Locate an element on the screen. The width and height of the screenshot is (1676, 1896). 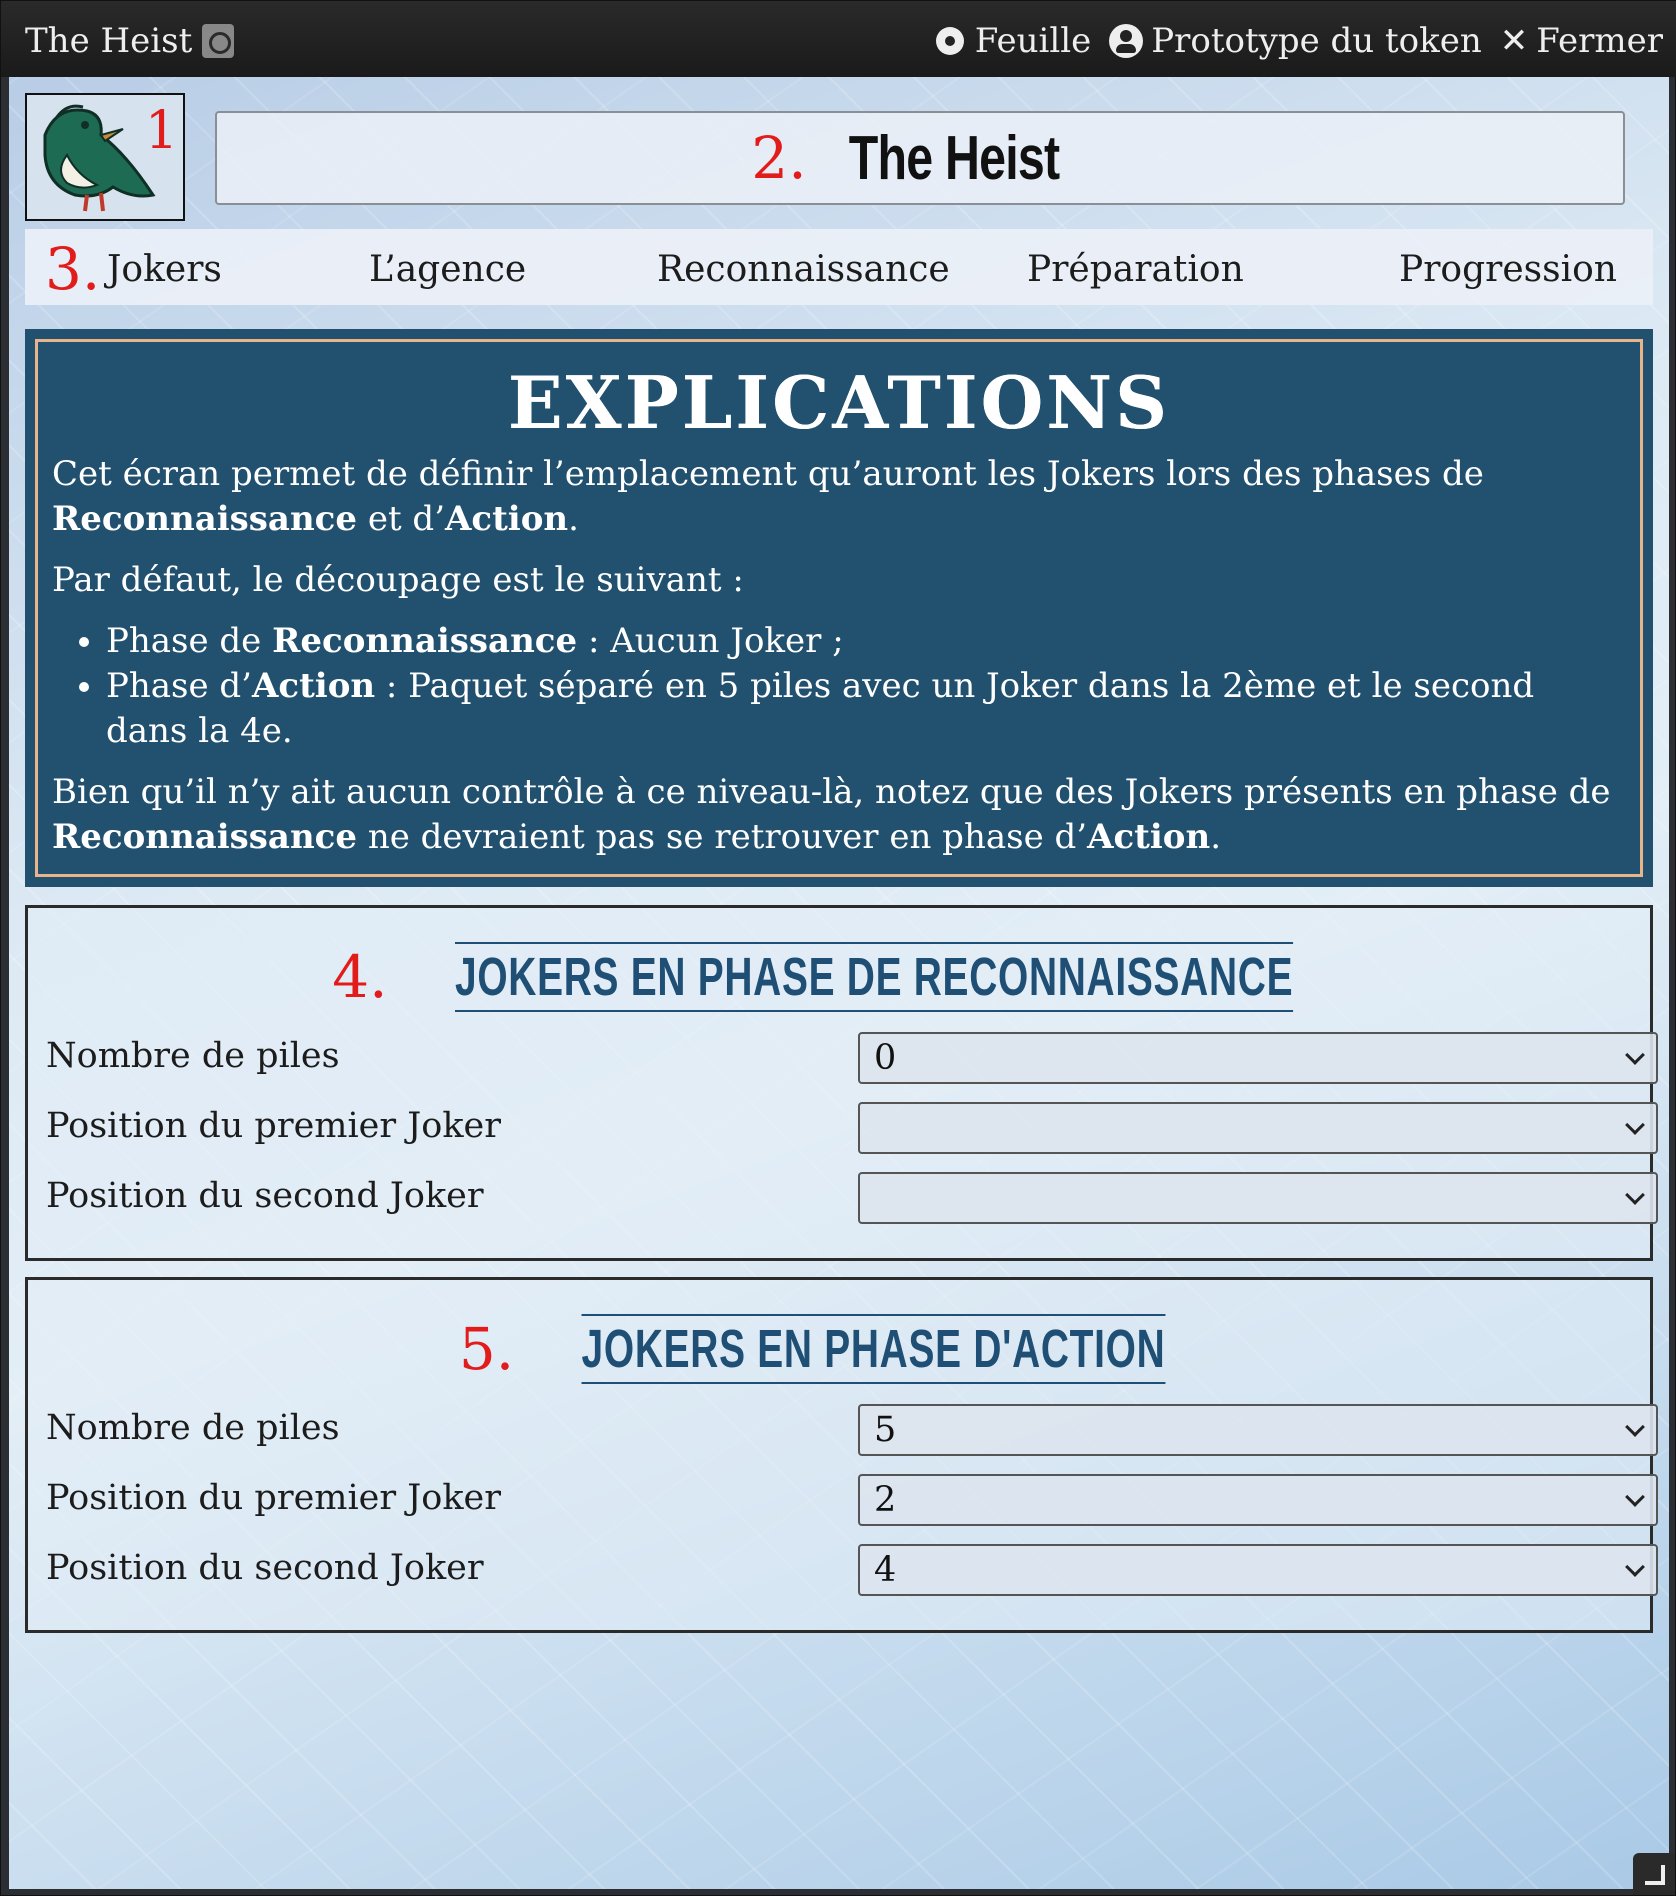
window-controls: Feuille Prototype du token ✕ Fermer is located at coordinates (1298, 41).